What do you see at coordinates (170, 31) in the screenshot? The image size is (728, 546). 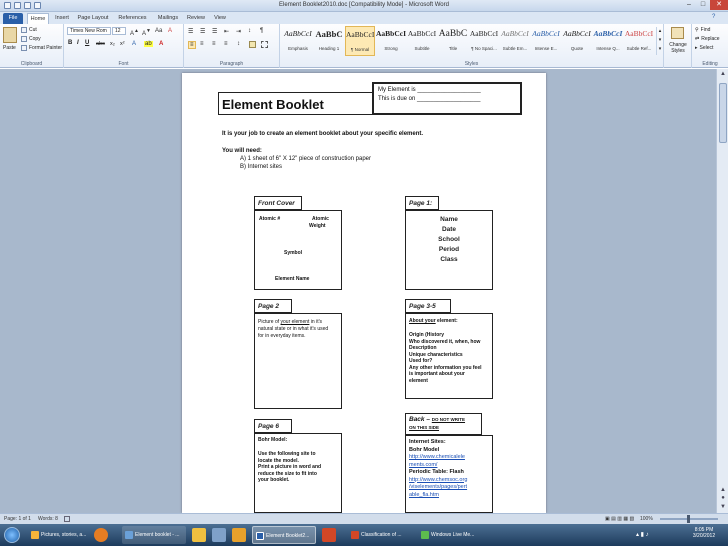 I see `clear-format-icon: A` at bounding box center [170, 31].